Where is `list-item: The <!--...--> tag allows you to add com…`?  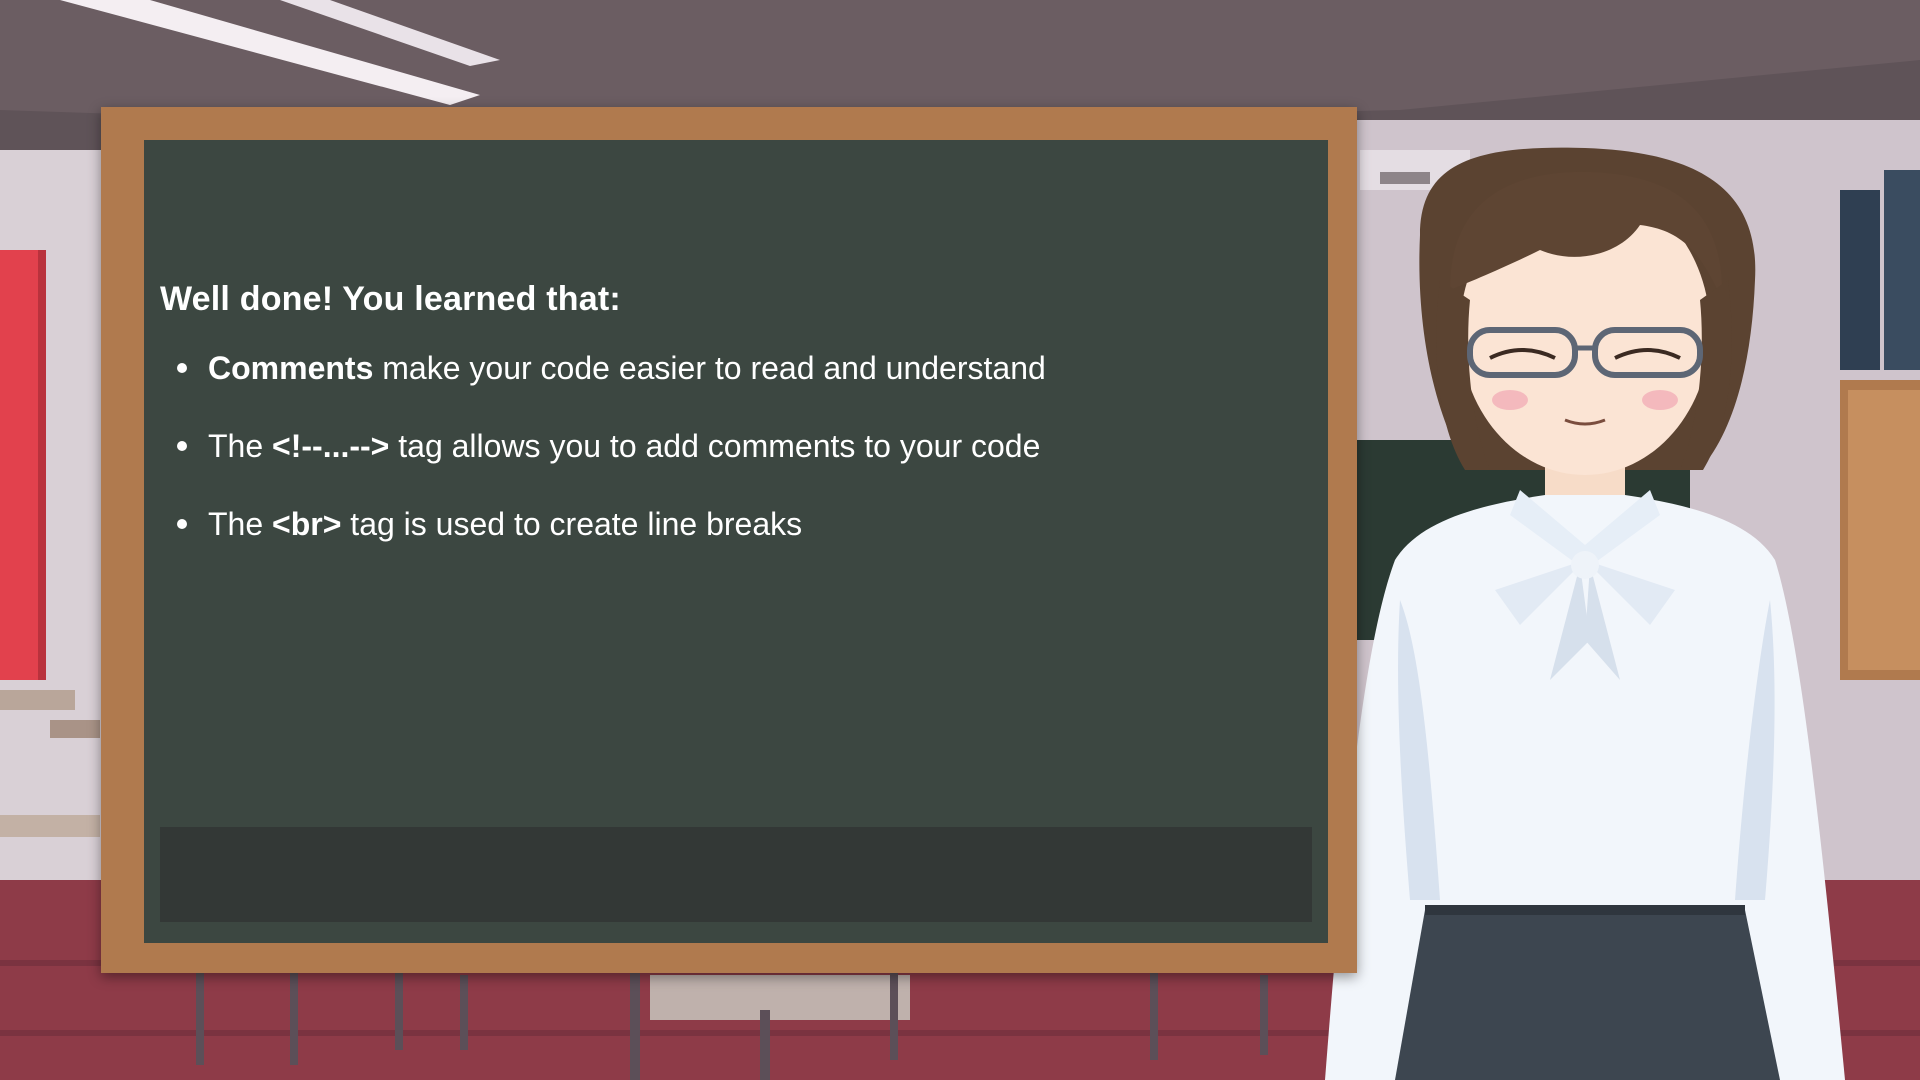 list-item: The <!--...--> tag allows you to add com… is located at coordinates (735, 446).